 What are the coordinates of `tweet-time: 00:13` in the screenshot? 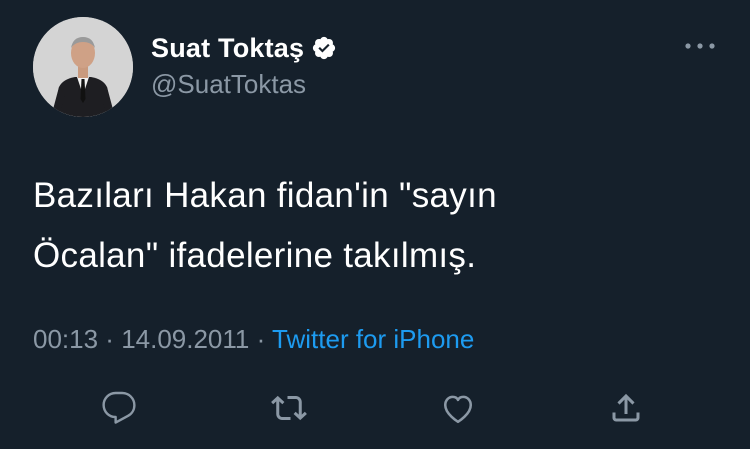 It's located at (65, 339).